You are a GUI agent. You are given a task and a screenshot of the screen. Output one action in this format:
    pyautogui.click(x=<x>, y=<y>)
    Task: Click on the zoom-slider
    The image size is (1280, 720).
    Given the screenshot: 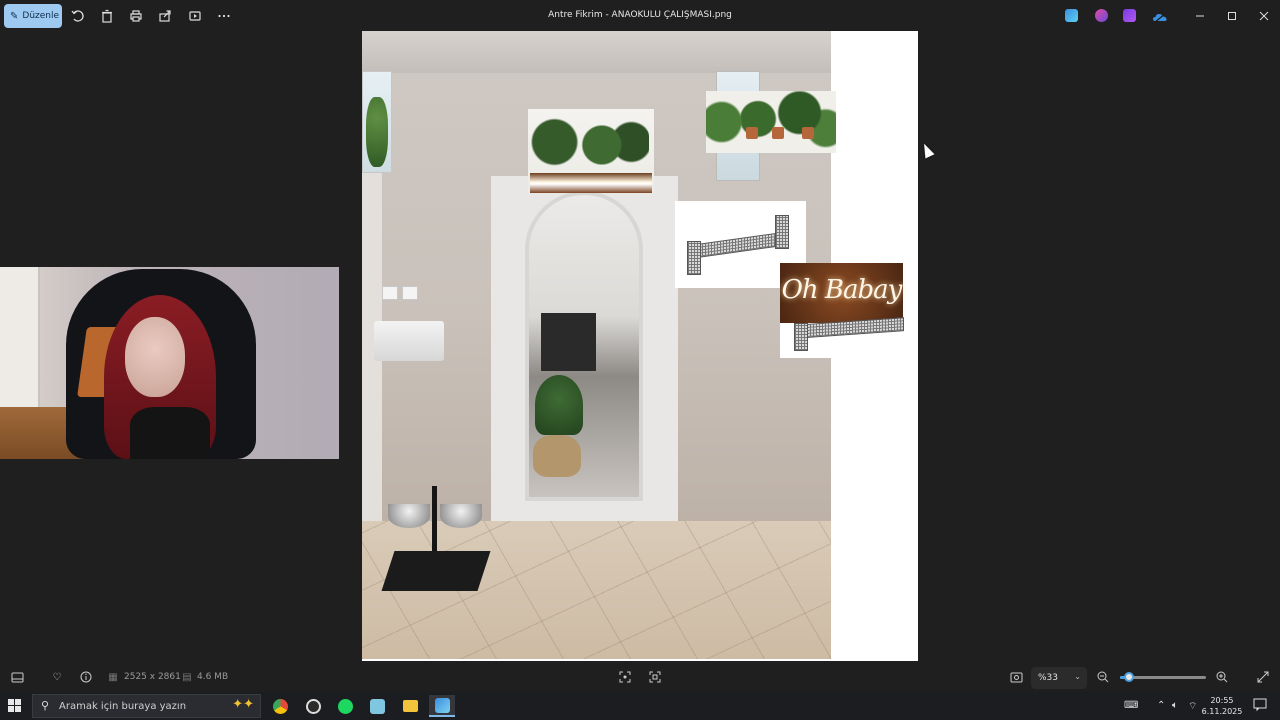 What is the action you would take?
    pyautogui.click(x=1163, y=677)
    